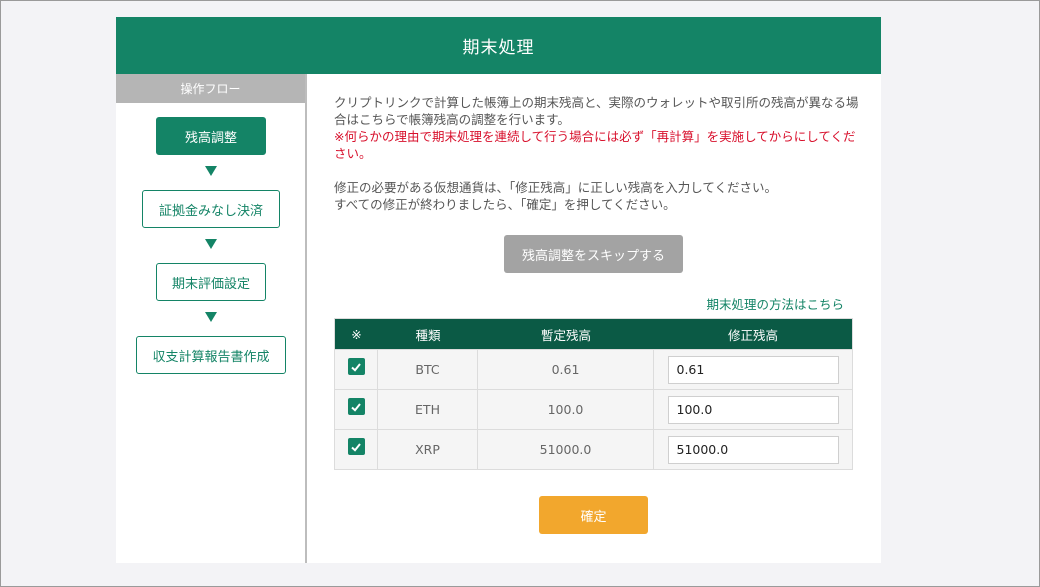 This screenshot has width=1040, height=587. I want to click on provisional-cell: 0.61, so click(566, 369).